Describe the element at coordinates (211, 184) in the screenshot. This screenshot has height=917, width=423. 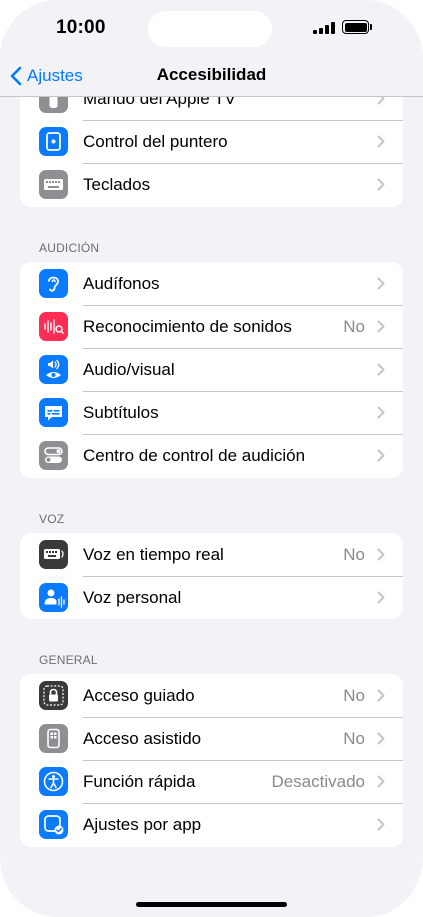
I see `row-keyboards: Teclados` at that location.